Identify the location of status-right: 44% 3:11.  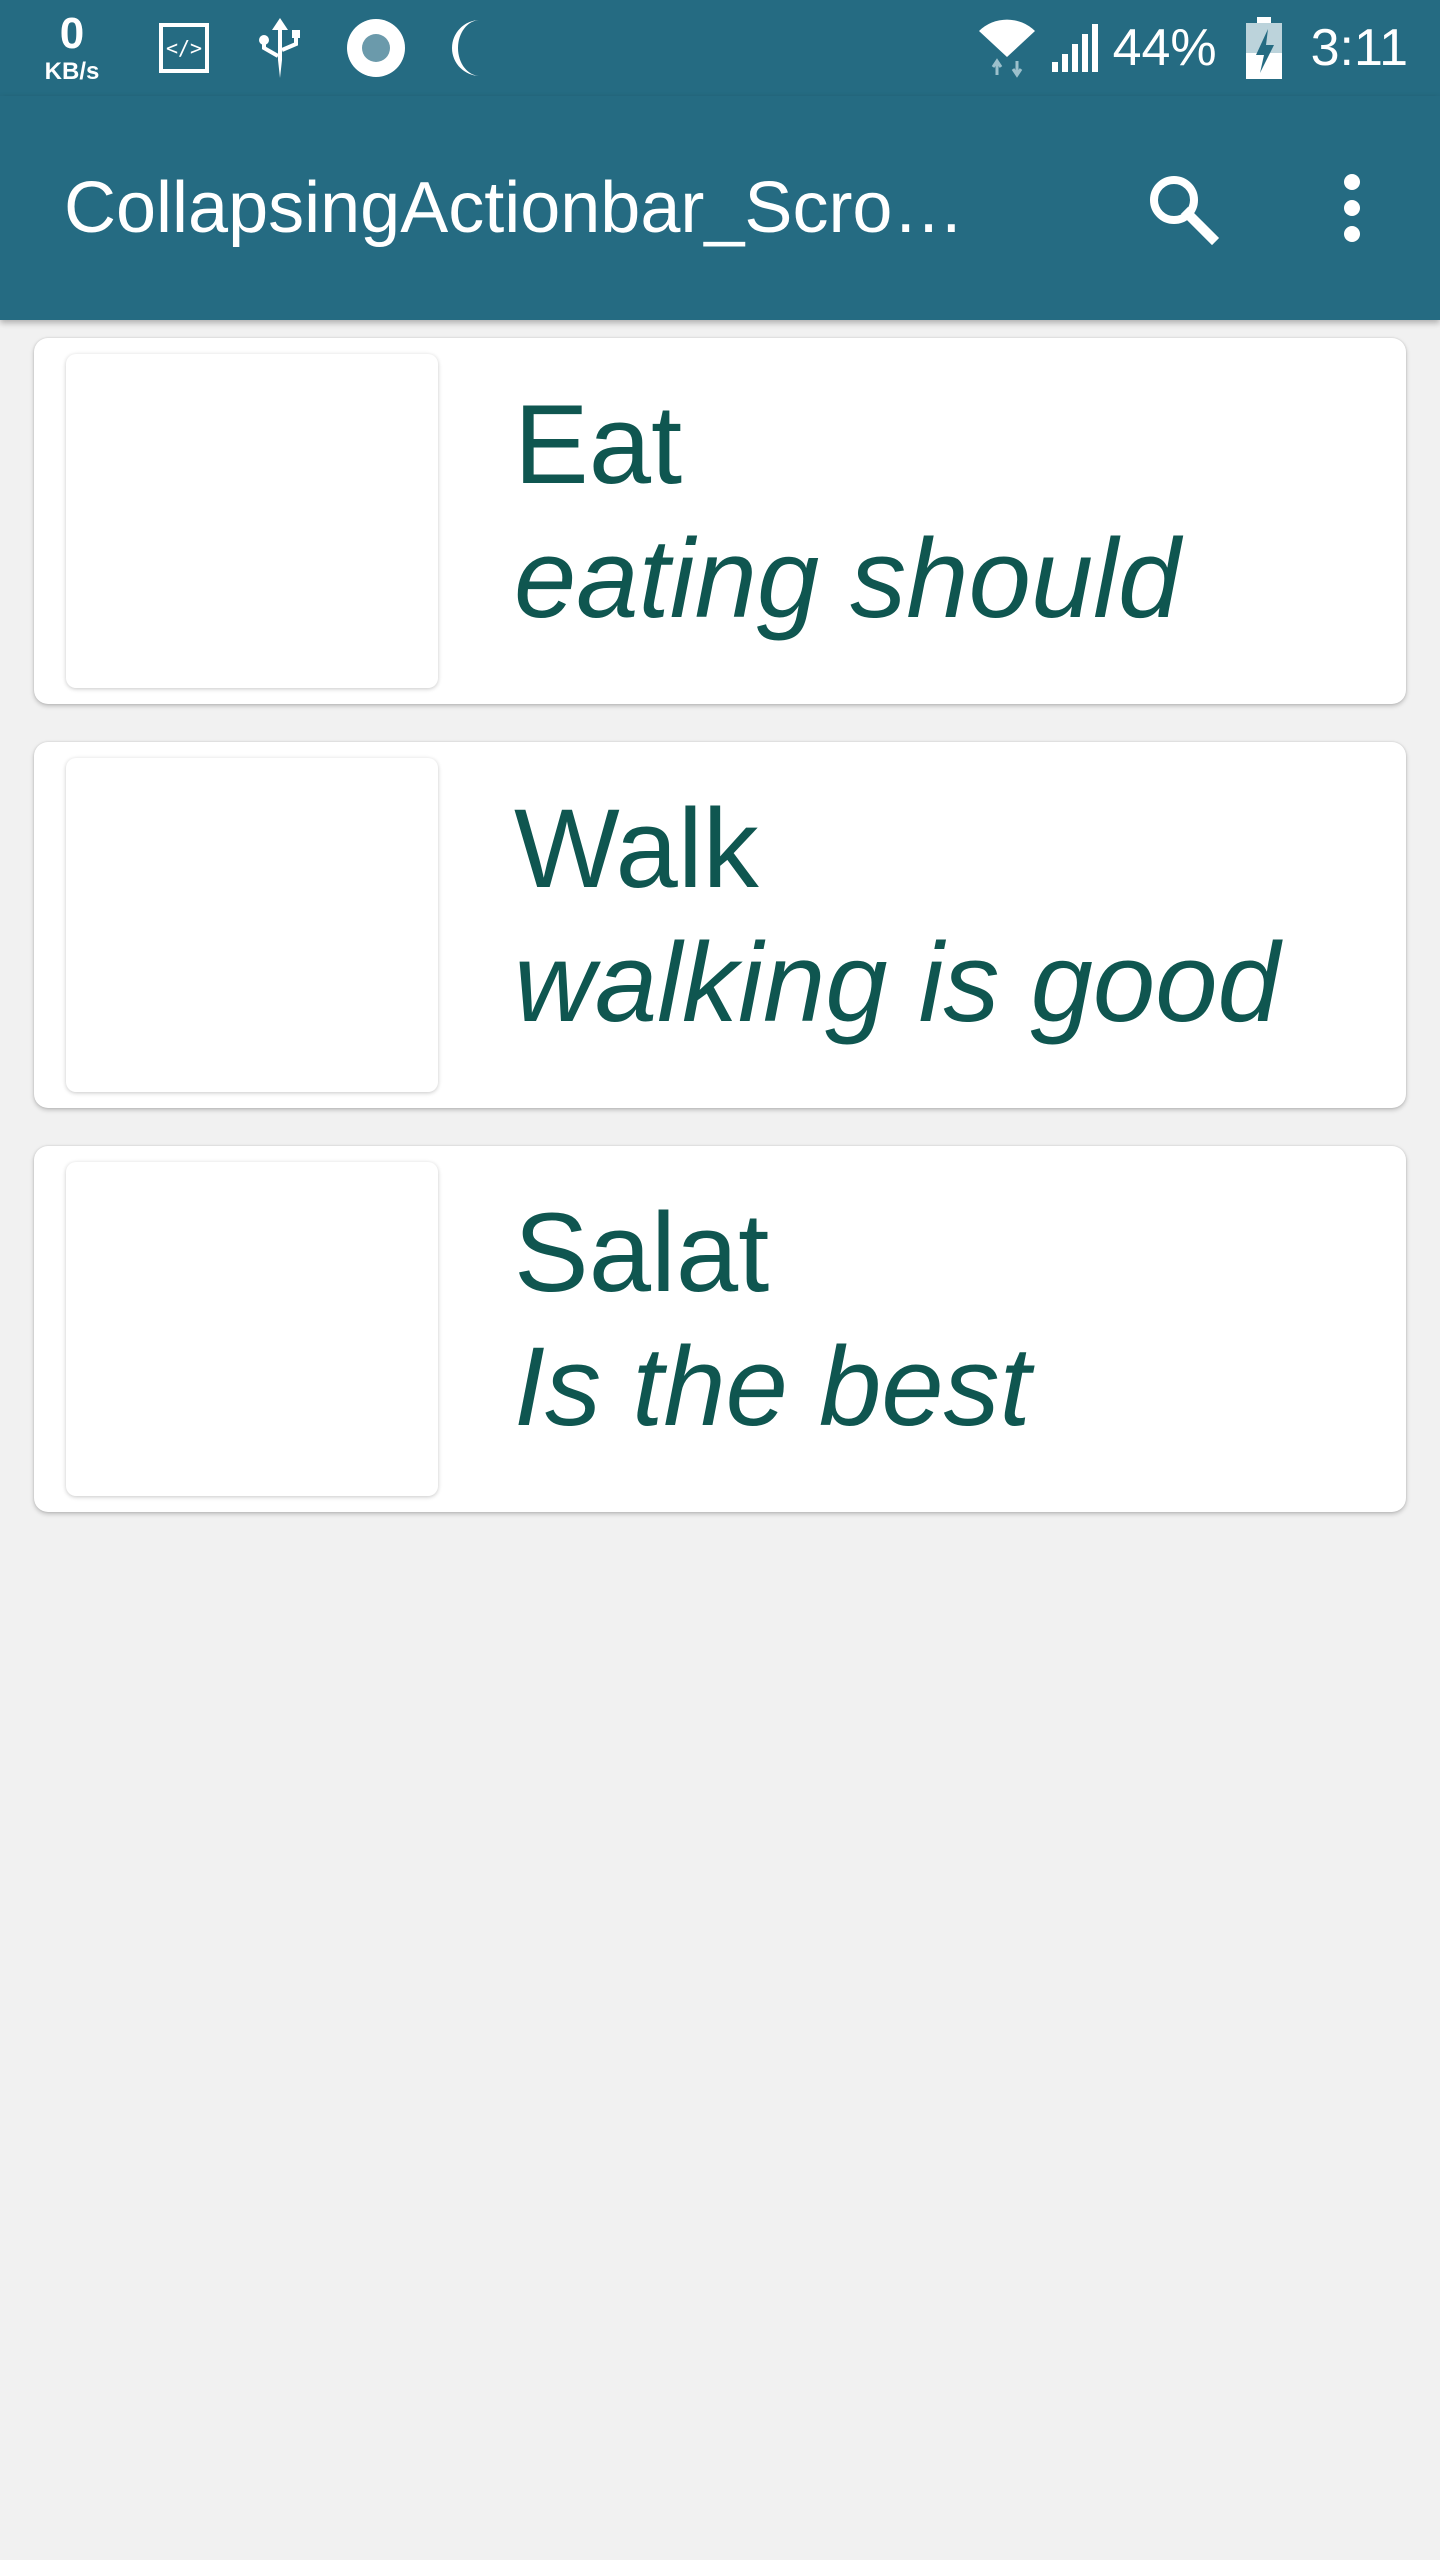
(1189, 48).